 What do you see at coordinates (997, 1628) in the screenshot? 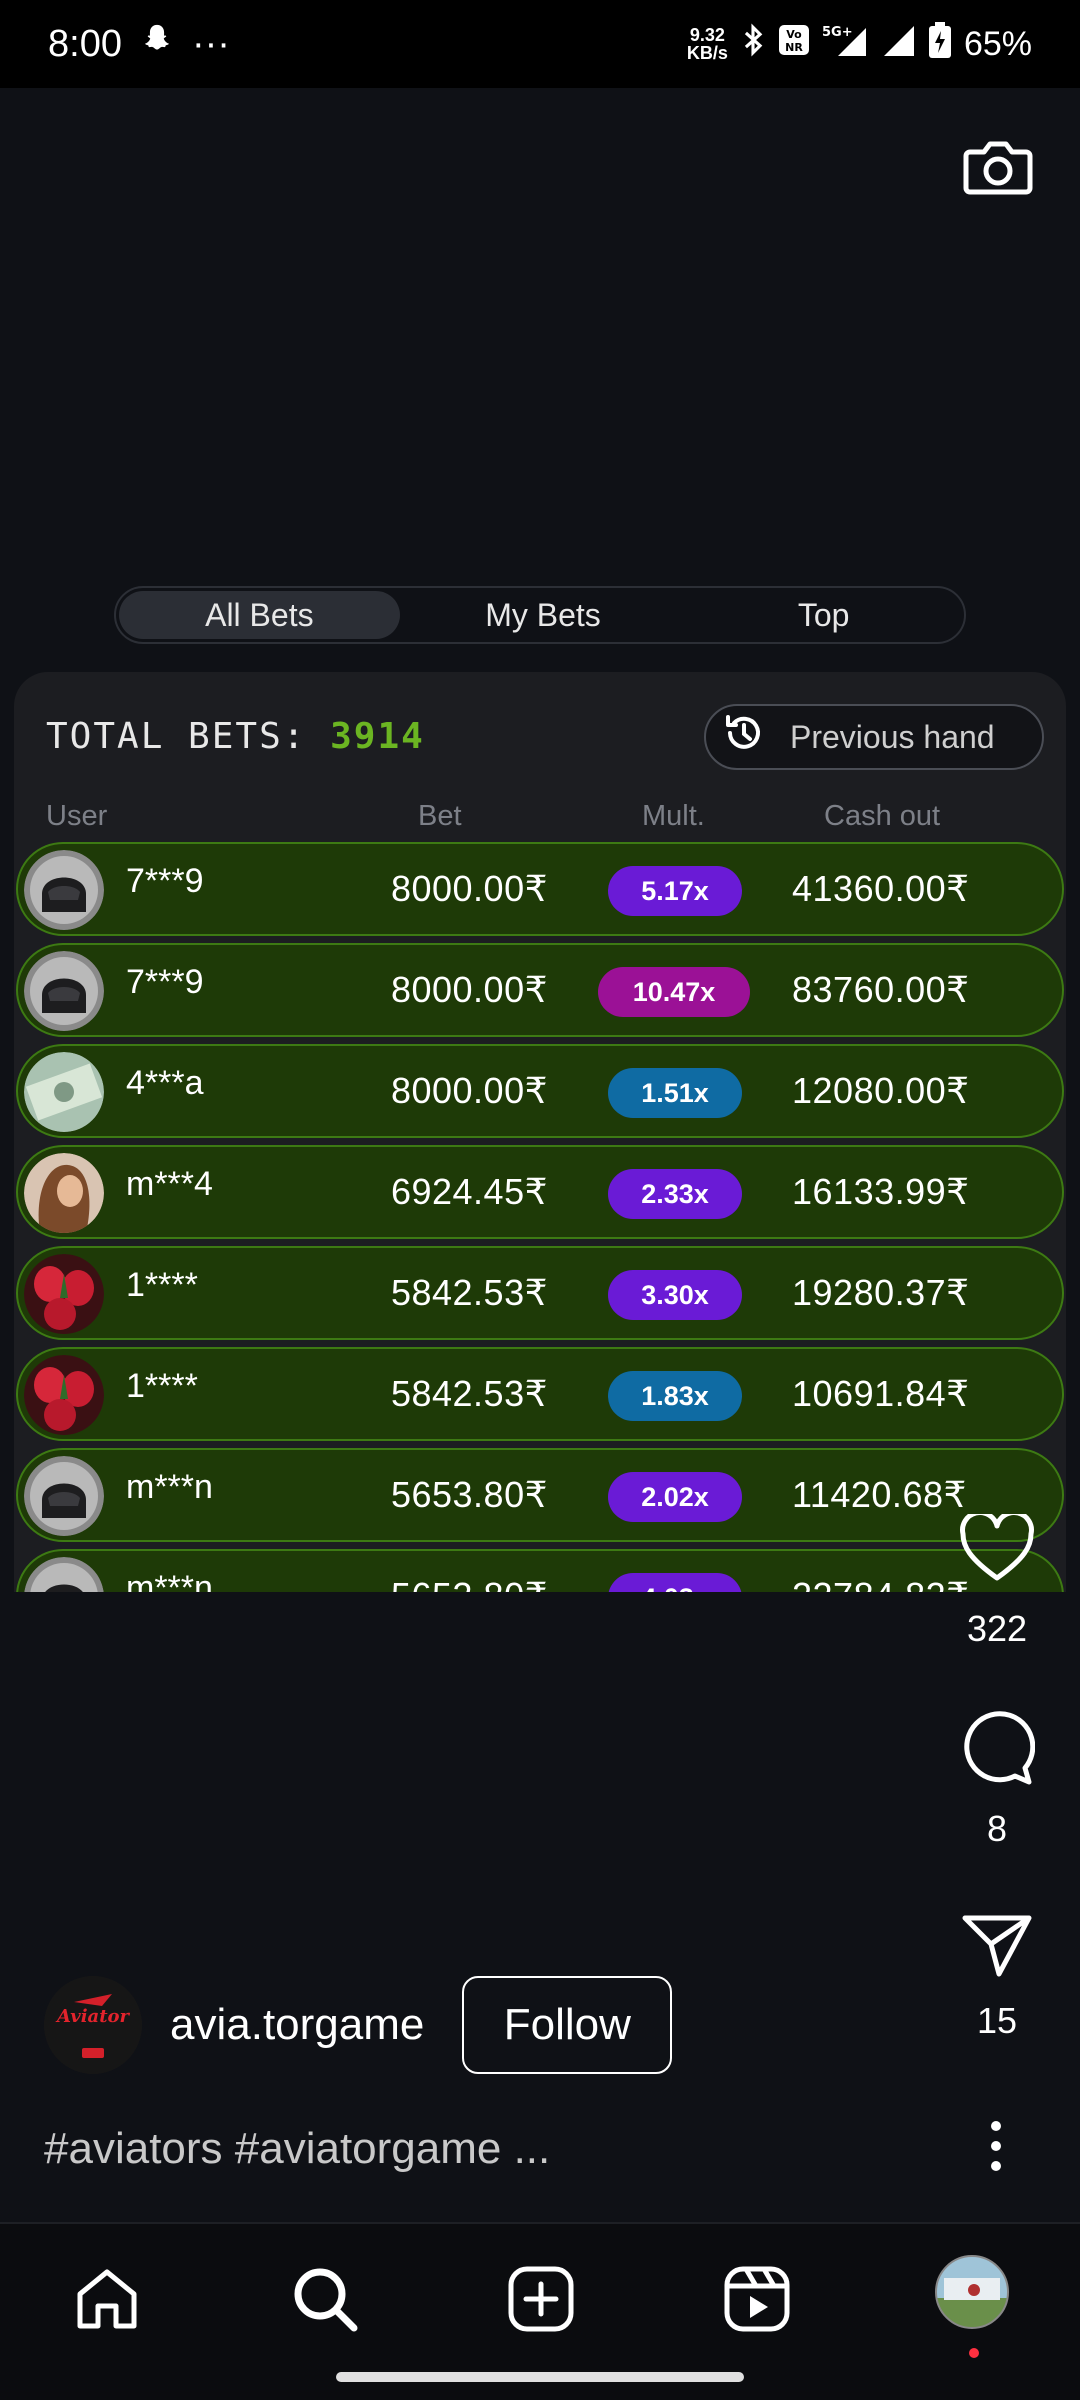
I see `like-count: 322` at bounding box center [997, 1628].